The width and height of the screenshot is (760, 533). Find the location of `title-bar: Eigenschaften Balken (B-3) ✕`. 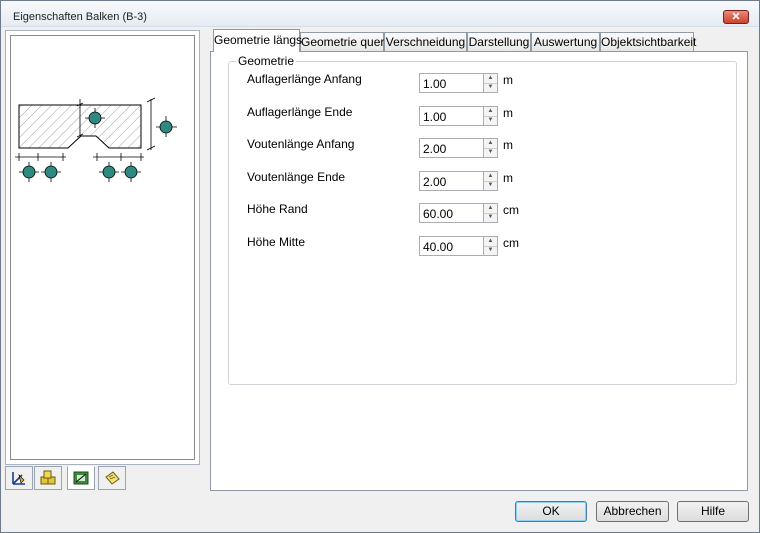

title-bar: Eigenschaften Balken (B-3) ✕ is located at coordinates (380, 14).